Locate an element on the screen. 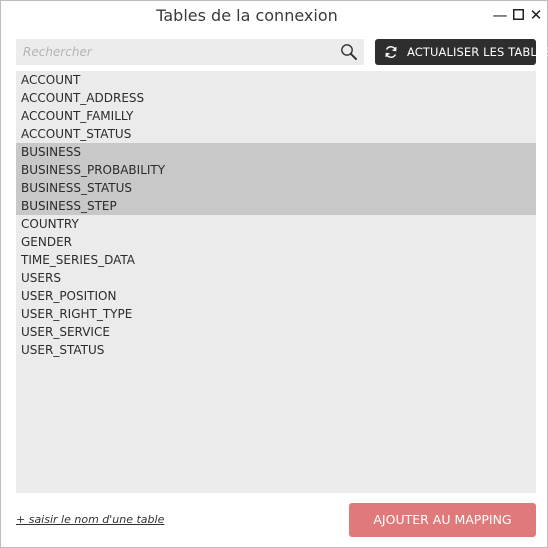  close-button: ✕ is located at coordinates (536, 15).